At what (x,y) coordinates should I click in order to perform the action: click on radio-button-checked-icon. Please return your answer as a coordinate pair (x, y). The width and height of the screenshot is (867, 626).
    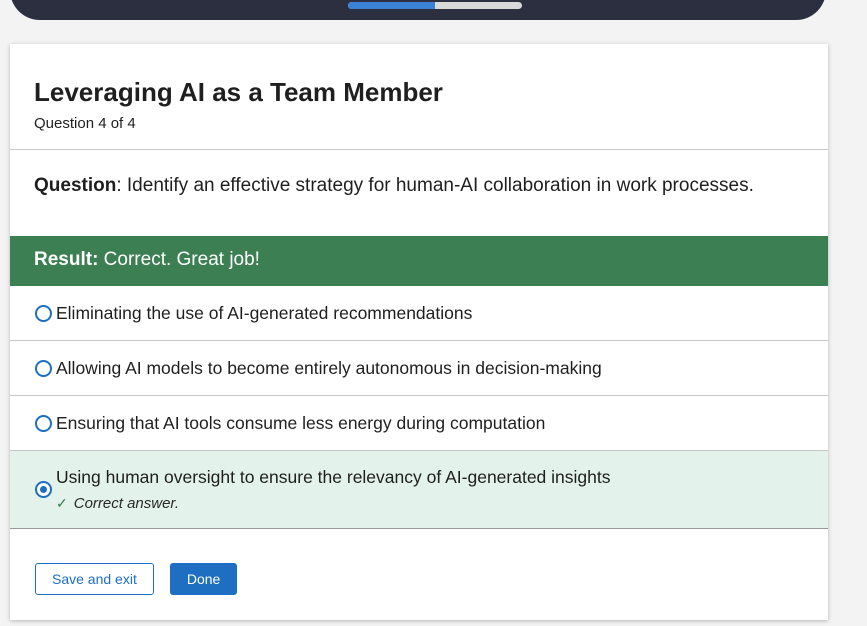
    Looking at the image, I should click on (43, 489).